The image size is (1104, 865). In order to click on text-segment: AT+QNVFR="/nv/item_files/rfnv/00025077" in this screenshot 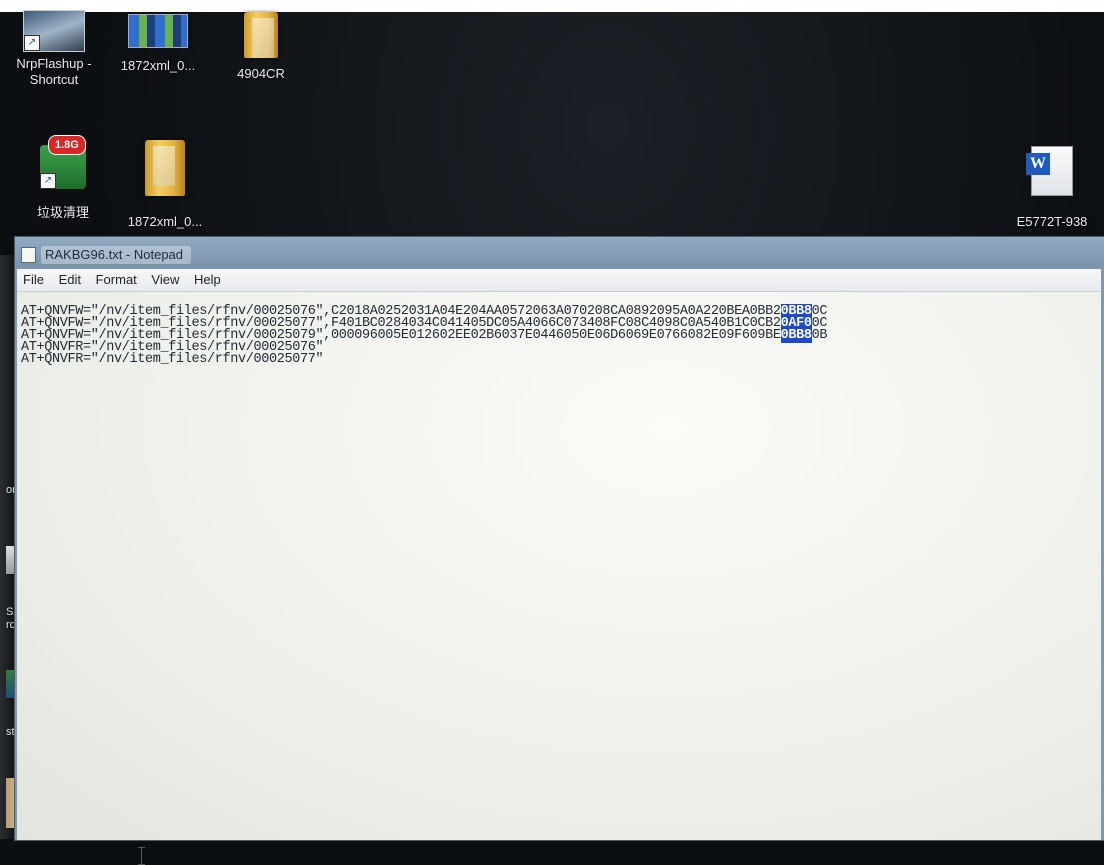, I will do `click(172, 359)`.